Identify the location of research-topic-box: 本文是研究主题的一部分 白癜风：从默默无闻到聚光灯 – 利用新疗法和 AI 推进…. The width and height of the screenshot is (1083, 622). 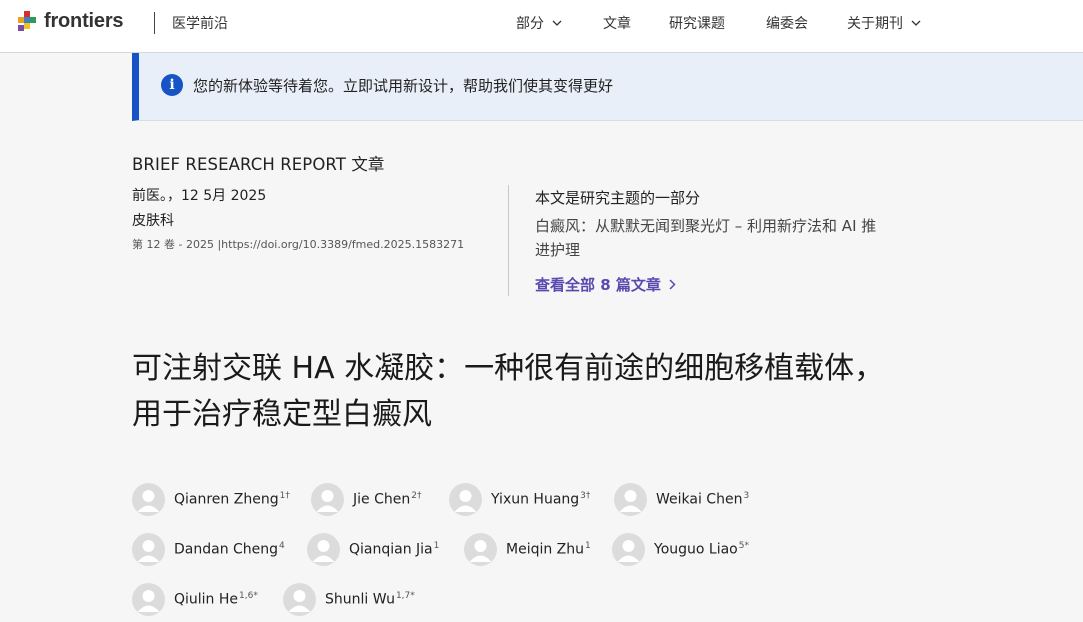
(698, 240).